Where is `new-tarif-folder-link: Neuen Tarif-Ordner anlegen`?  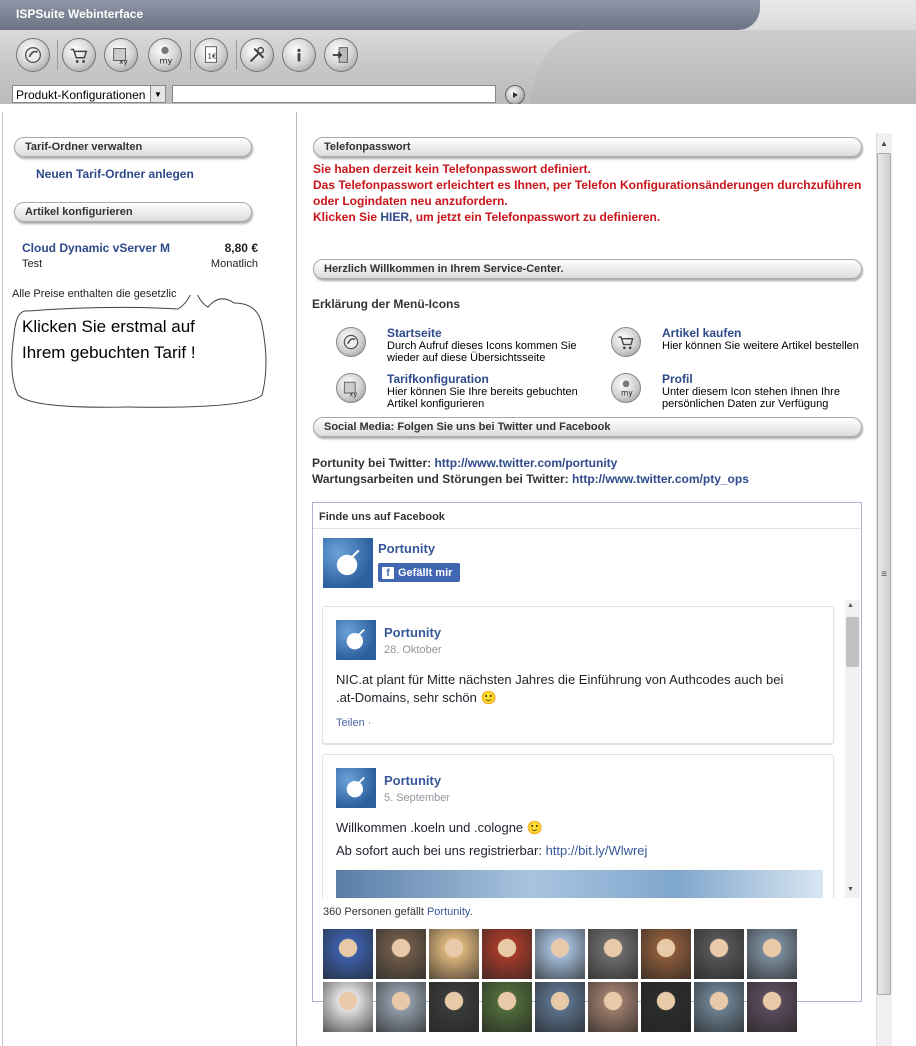 new-tarif-folder-link: Neuen Tarif-Ordner anlegen is located at coordinates (115, 174).